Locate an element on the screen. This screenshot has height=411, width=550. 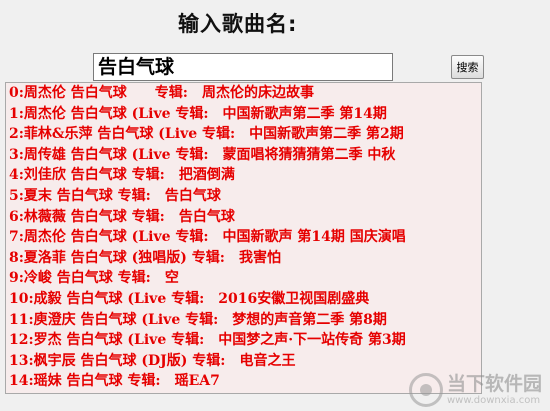
result-item: 13:枫宇辰 告白气球 (DJ版) 专辑: 电音之王 is located at coordinates (243, 361).